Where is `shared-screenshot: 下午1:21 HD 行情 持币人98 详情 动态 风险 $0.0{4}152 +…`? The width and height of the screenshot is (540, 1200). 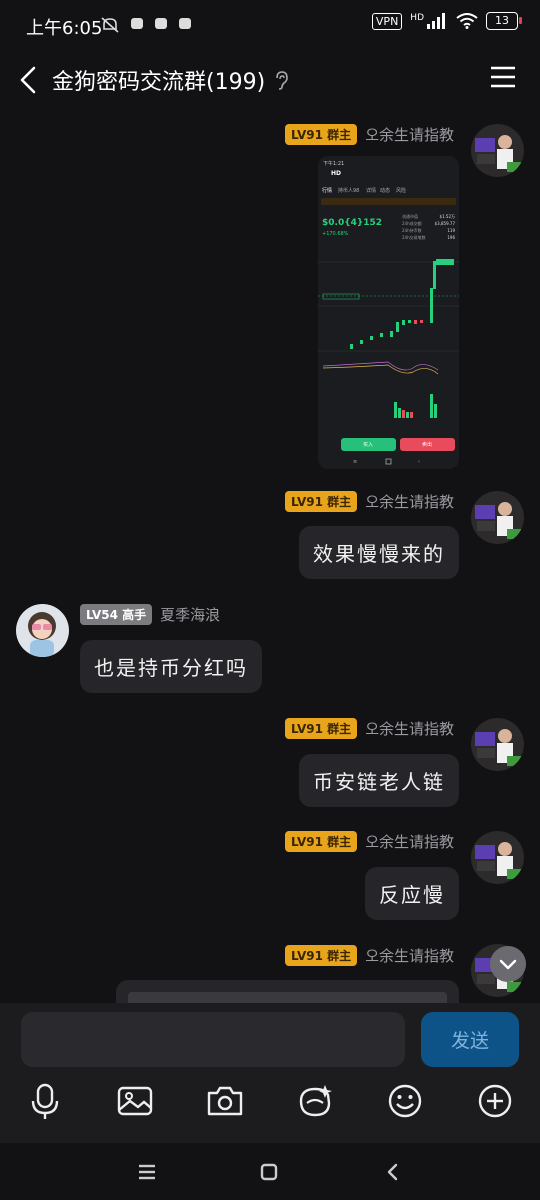
shared-screenshot: 下午1:21 HD 行情 持币人98 详情 动态 风险 $0.0{4}152 +… is located at coordinates (388, 312).